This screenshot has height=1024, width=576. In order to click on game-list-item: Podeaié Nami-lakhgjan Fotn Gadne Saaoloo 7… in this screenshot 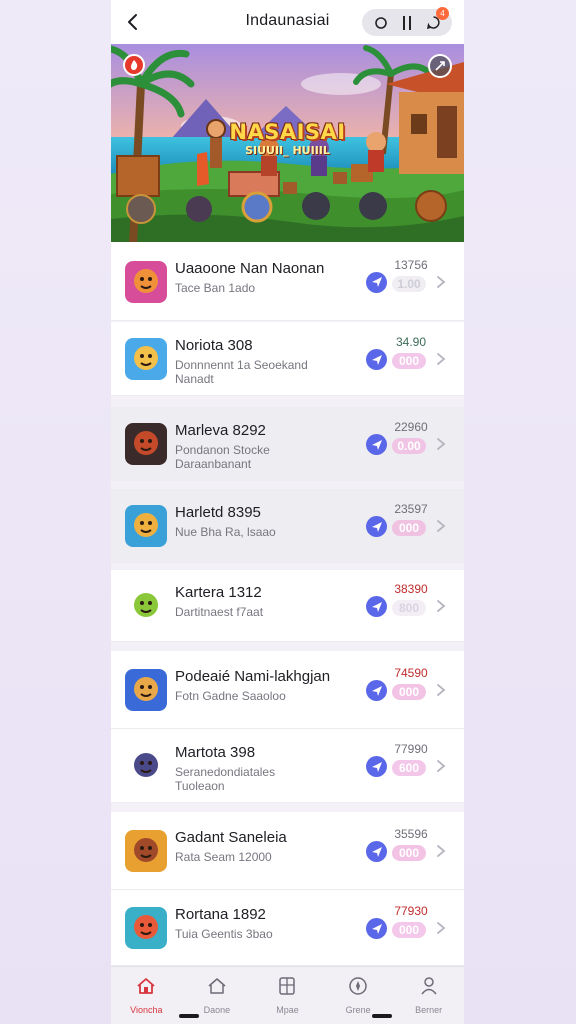, I will do `click(287, 690)`.